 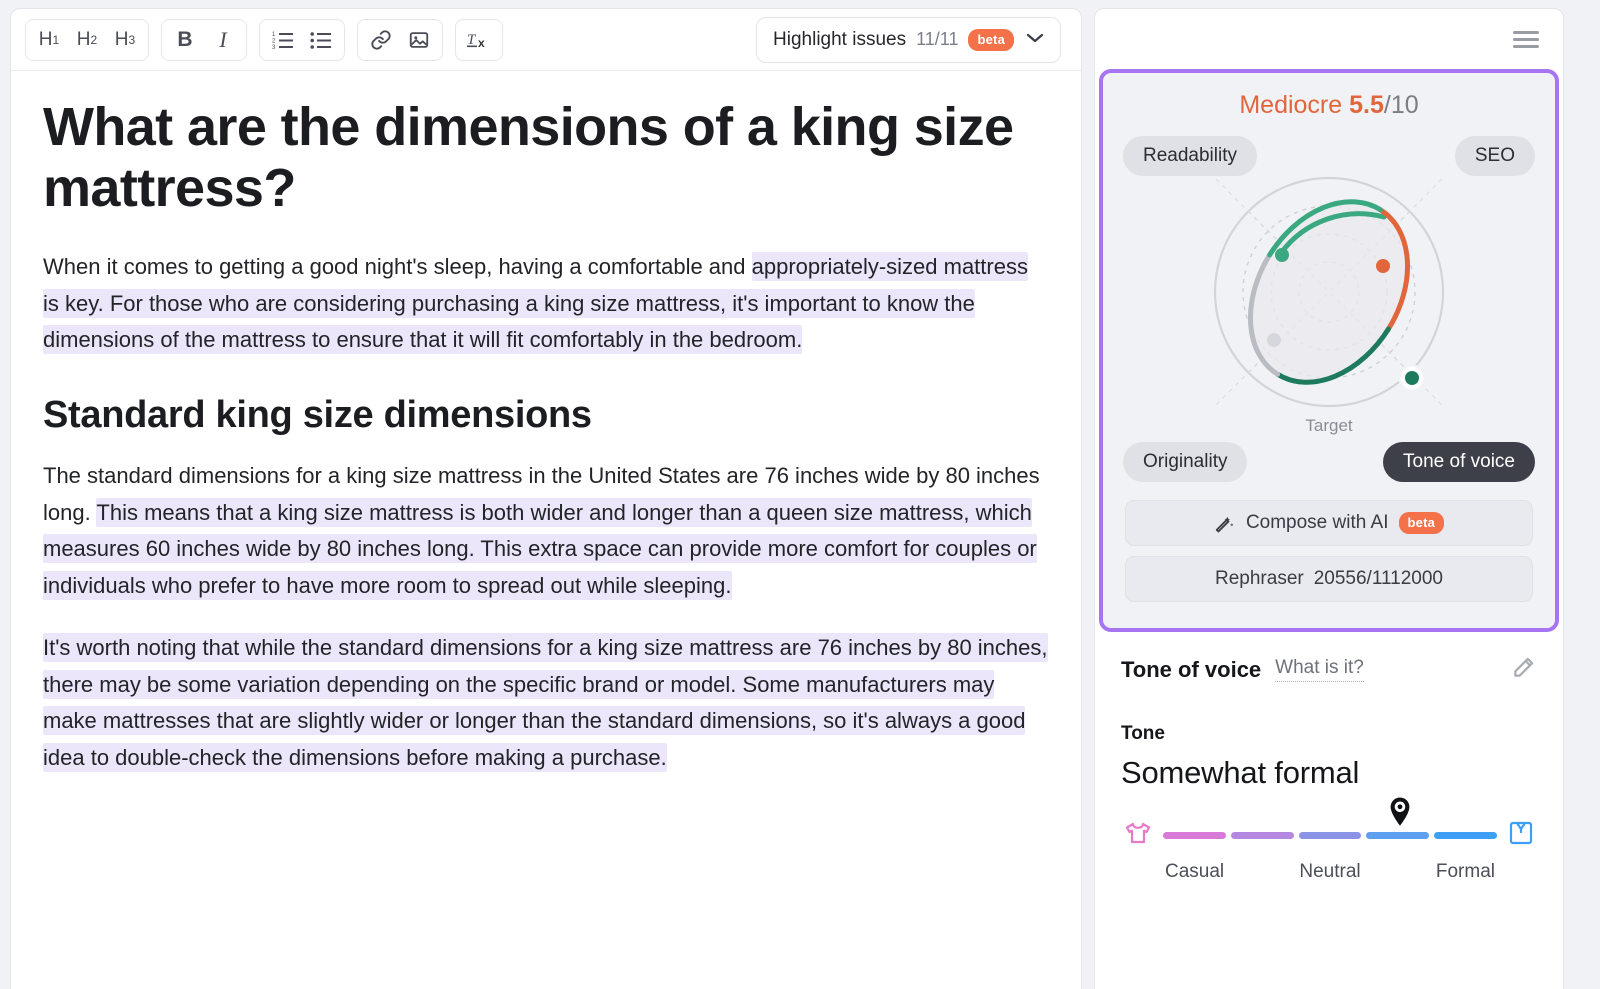 I want to click on insert-group, so click(x=400, y=39).